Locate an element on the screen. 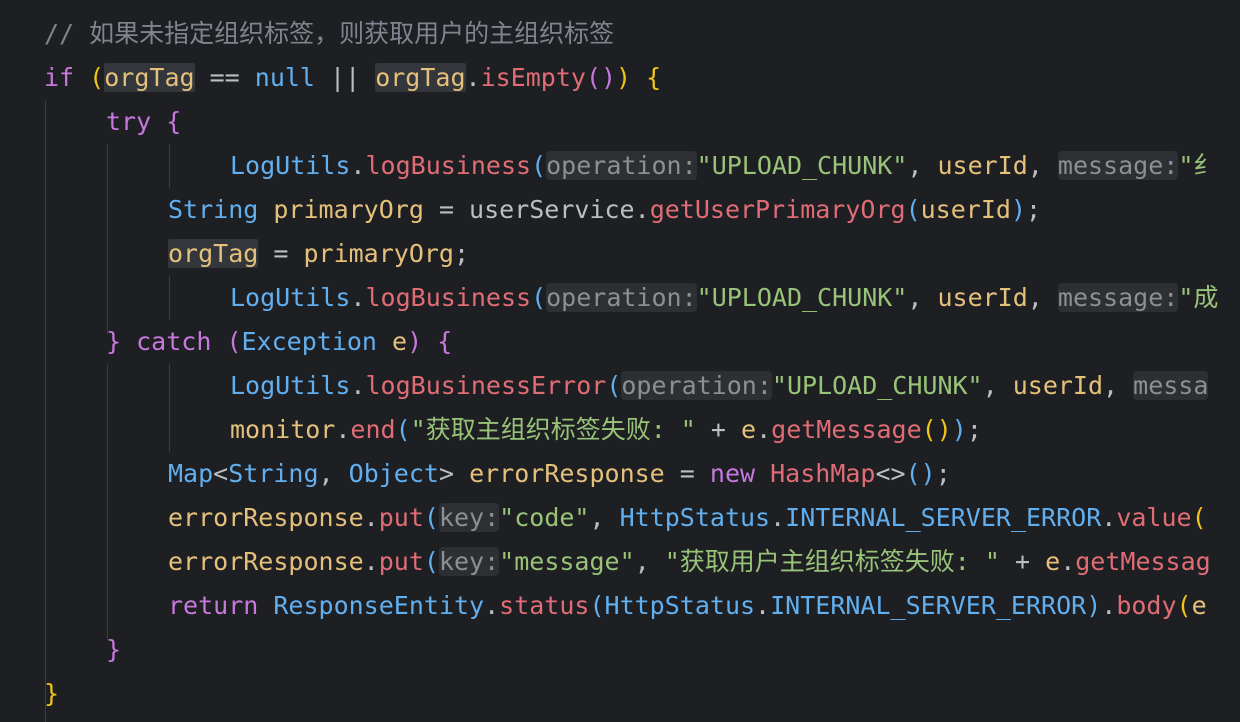 The width and height of the screenshot is (1240, 722). code-token: Map is located at coordinates (191, 473).